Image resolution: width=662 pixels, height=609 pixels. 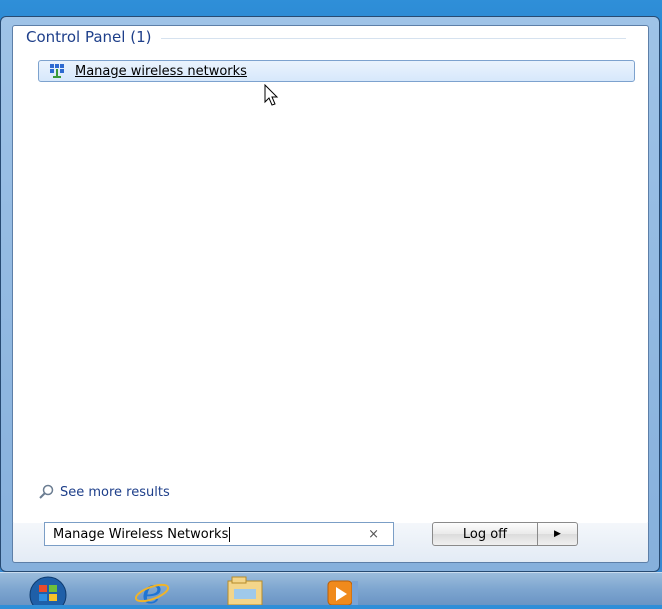 I want to click on clear-search-icon: ×, so click(x=373, y=534).